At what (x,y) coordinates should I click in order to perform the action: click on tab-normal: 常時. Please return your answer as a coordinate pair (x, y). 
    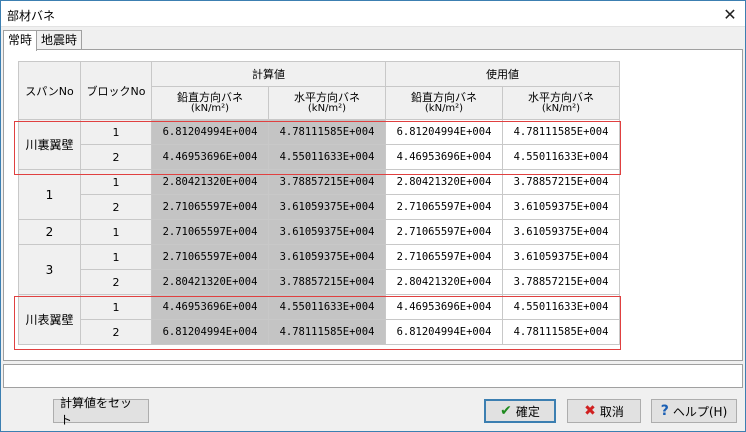
    Looking at the image, I should click on (20, 40).